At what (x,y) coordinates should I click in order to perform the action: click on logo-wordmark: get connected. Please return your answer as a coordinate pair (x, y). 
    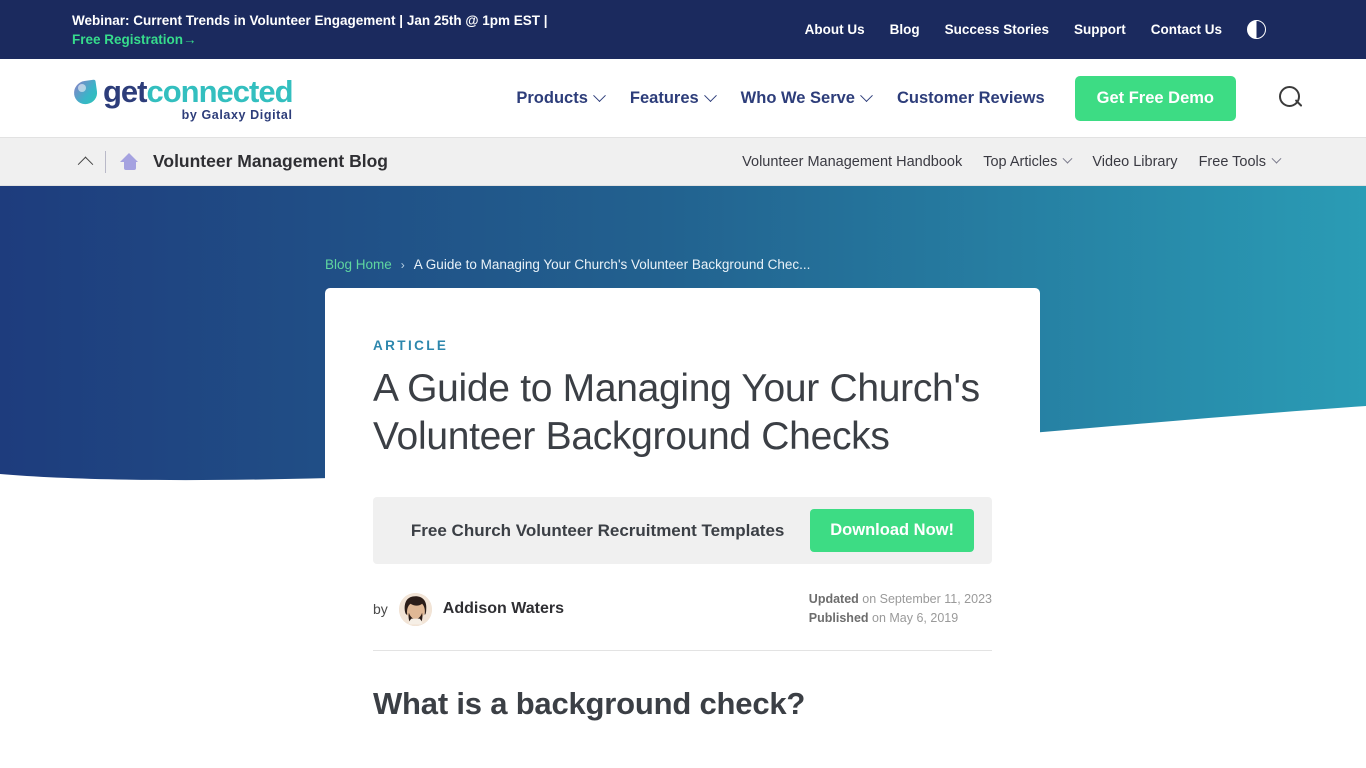
    Looking at the image, I should click on (183, 92).